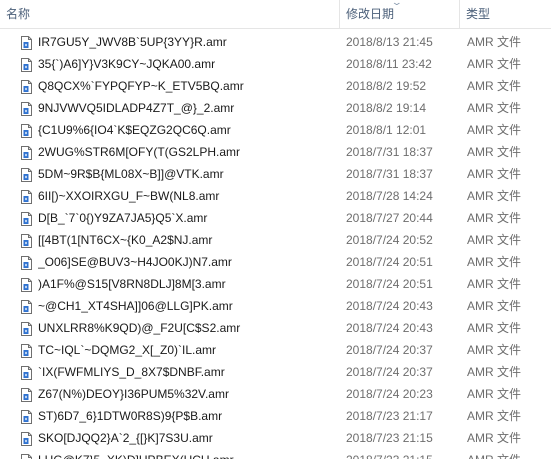 The width and height of the screenshot is (551, 459). What do you see at coordinates (389, 416) in the screenshot?
I see `file-modified-date: 2018/7/23 21:17` at bounding box center [389, 416].